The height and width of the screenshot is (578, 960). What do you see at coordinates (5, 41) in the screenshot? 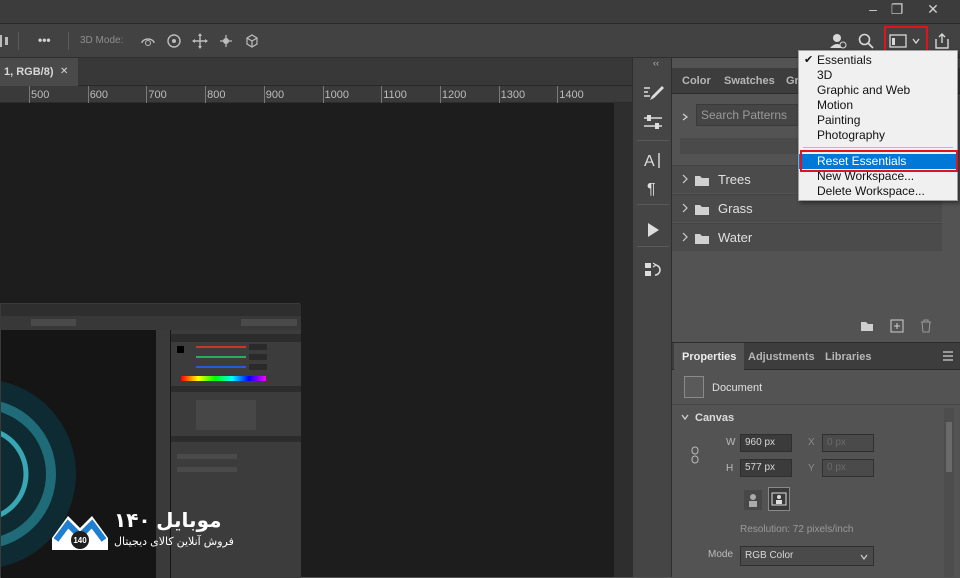
I see `align-icon` at bounding box center [5, 41].